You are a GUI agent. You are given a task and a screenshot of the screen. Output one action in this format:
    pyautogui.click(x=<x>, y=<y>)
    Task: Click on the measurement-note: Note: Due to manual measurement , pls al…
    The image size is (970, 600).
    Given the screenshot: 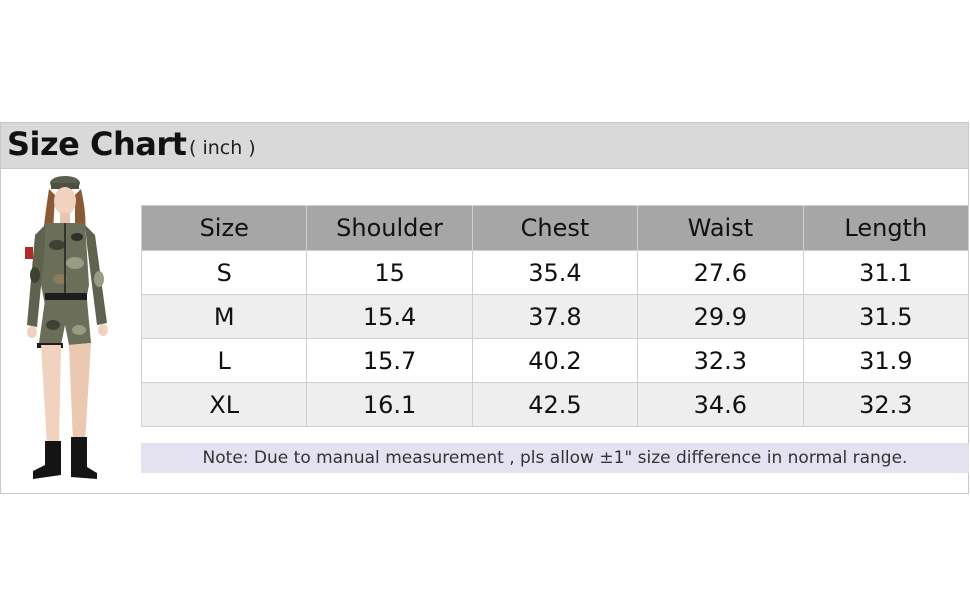 What is the action you would take?
    pyautogui.click(x=555, y=458)
    